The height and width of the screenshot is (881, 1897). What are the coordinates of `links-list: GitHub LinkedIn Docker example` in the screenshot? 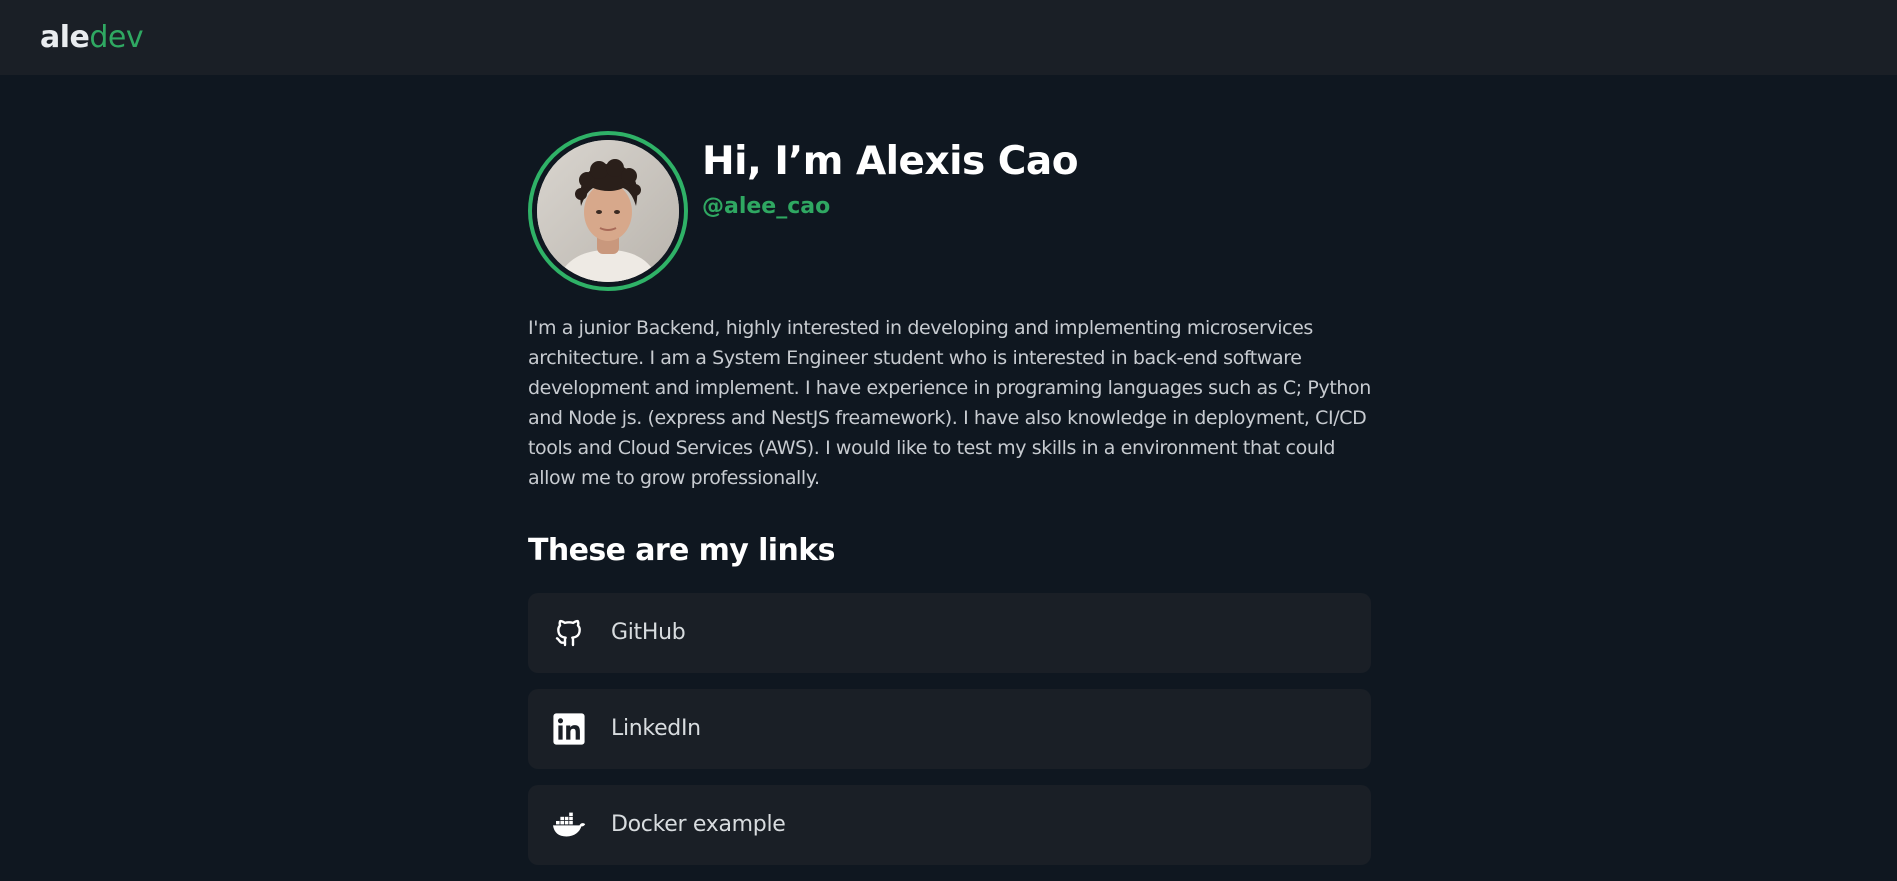 It's located at (949, 728).